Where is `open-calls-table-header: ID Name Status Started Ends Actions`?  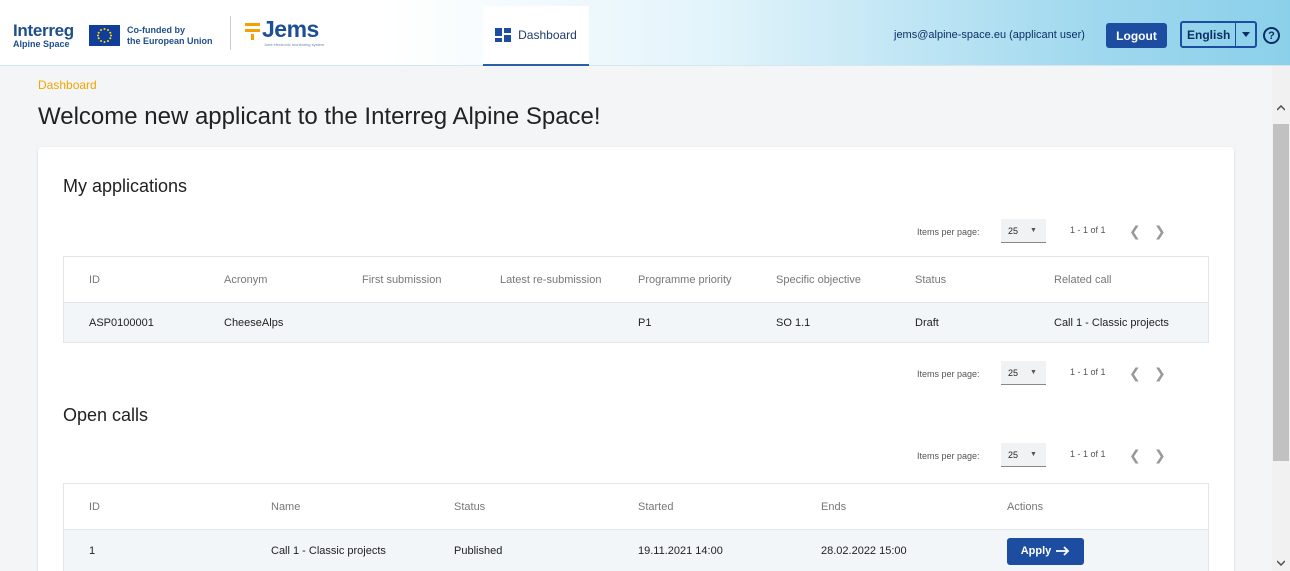
open-calls-table-header: ID Name Status Started Ends Actions is located at coordinates (636, 507).